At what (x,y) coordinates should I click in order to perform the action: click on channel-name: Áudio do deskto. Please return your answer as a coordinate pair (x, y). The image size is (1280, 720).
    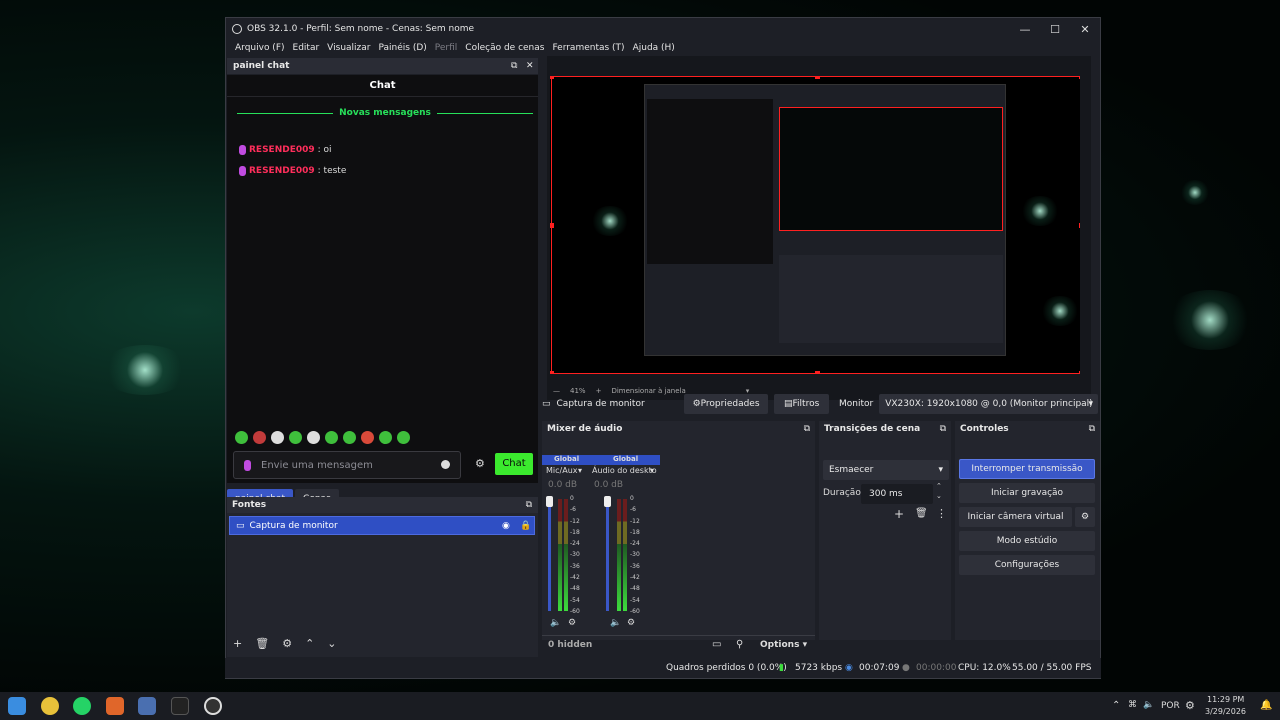
    Looking at the image, I should click on (624, 470).